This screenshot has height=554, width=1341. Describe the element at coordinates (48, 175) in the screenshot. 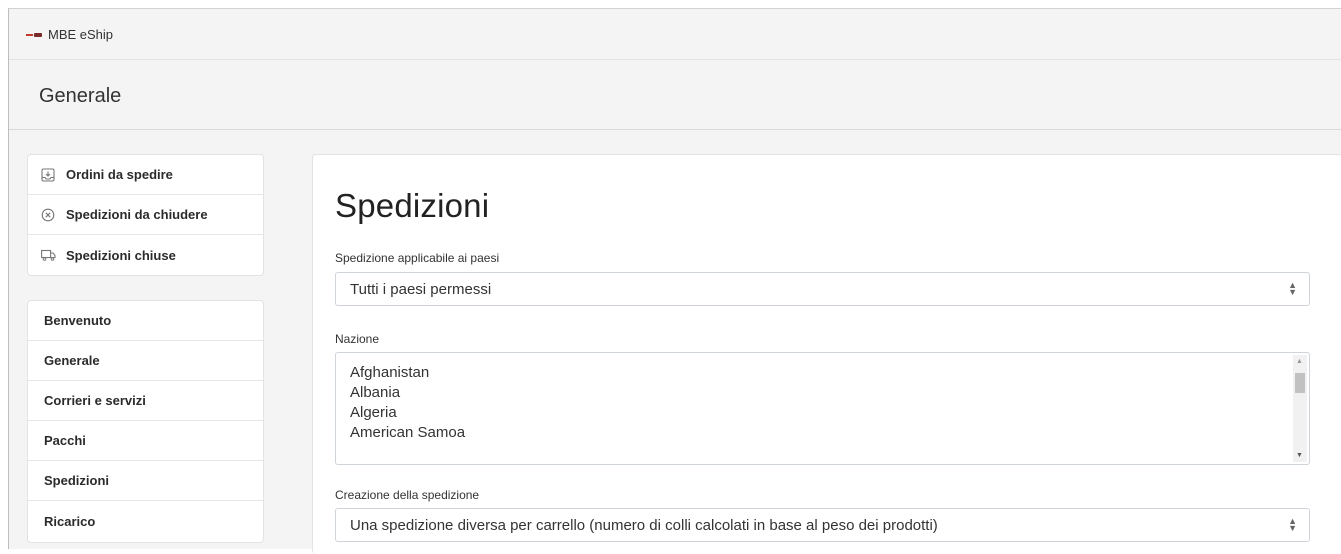

I see `inbox-download-icon` at that location.